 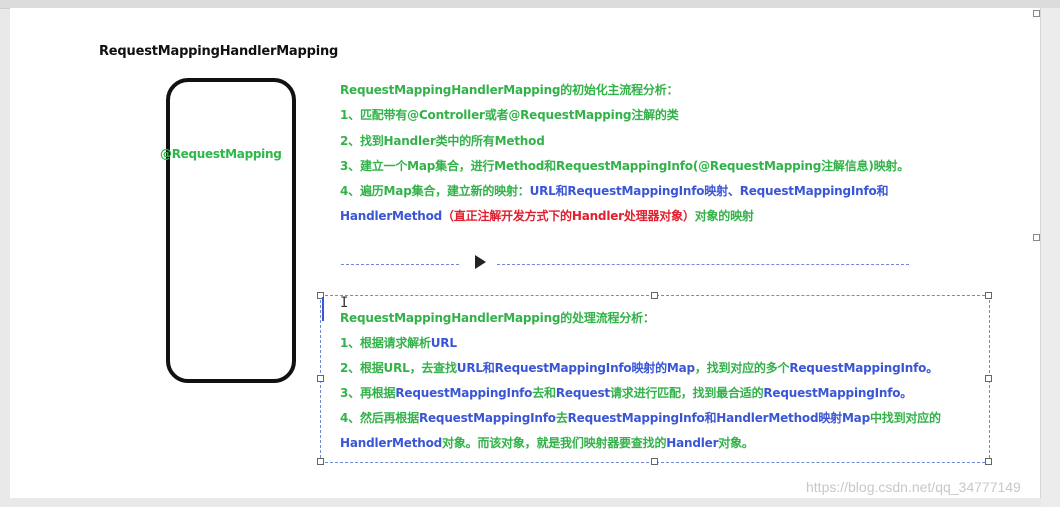 I want to click on init-heading: RequestMappingHandlerMapping的初始化主流程分析：, so click(x=509, y=90).